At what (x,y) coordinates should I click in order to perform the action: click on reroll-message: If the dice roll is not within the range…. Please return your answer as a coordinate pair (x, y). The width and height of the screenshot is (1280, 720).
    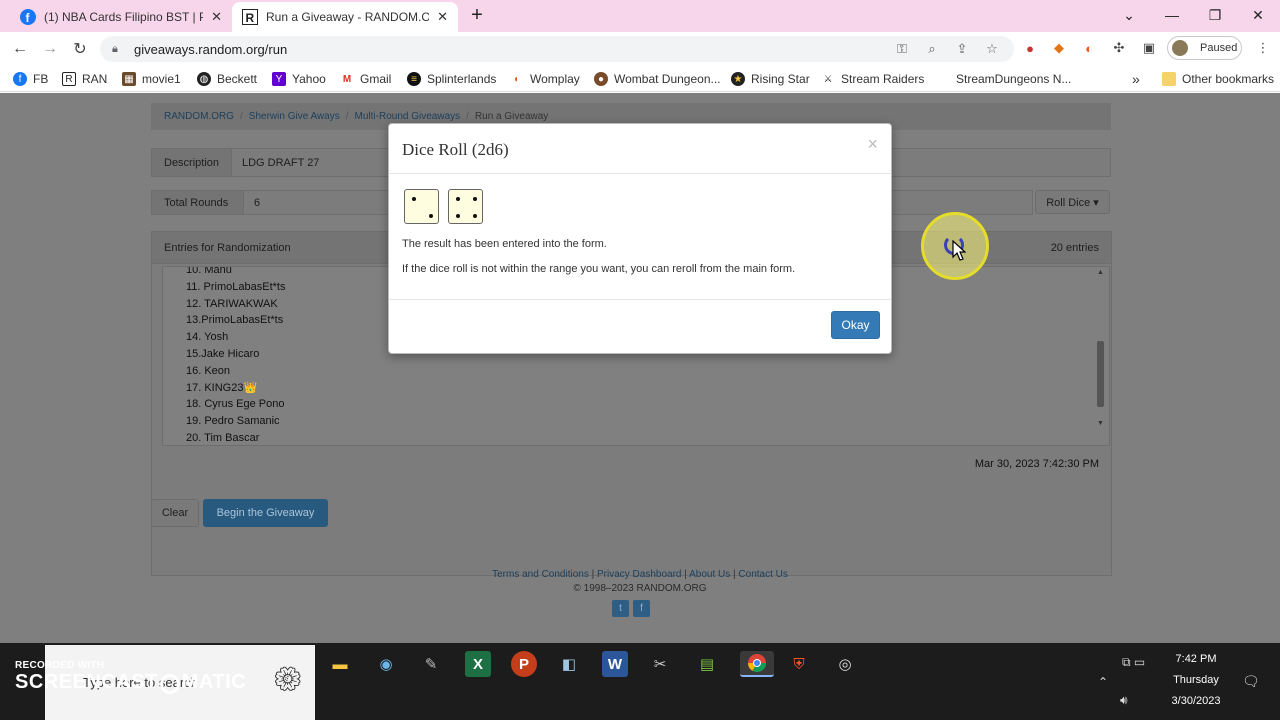
    Looking at the image, I should click on (599, 269).